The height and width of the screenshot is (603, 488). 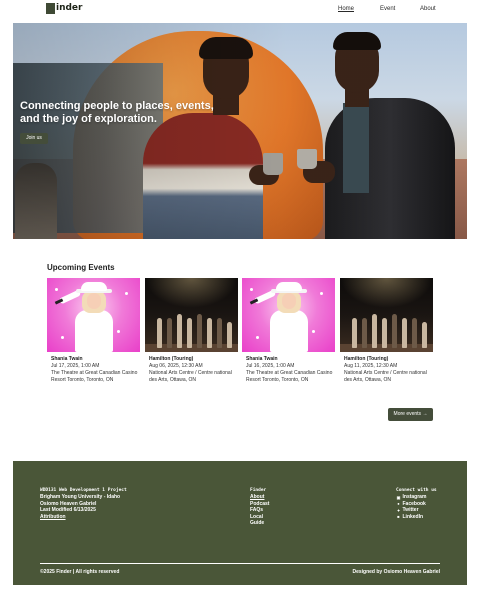 What do you see at coordinates (280, 507) in the screenshot?
I see `footer-links-column: Finder About Podcast FAQs Local Guide` at bounding box center [280, 507].